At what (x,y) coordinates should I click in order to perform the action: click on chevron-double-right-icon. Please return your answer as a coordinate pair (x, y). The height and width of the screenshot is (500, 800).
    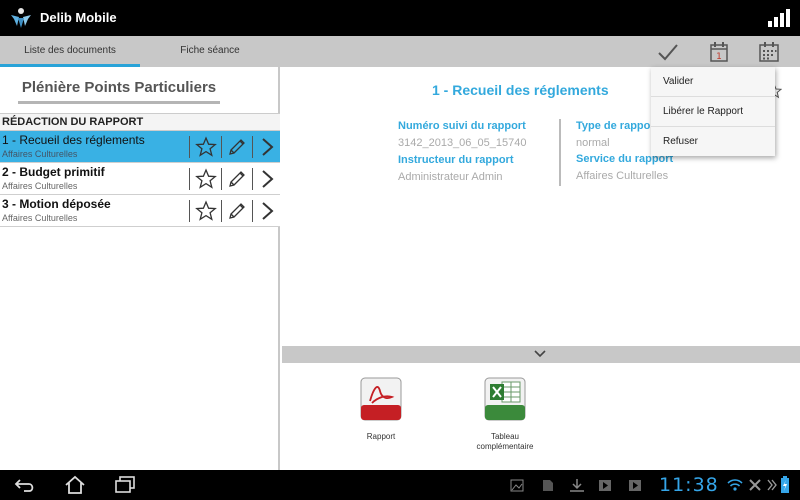
    Looking at the image, I should click on (772, 485).